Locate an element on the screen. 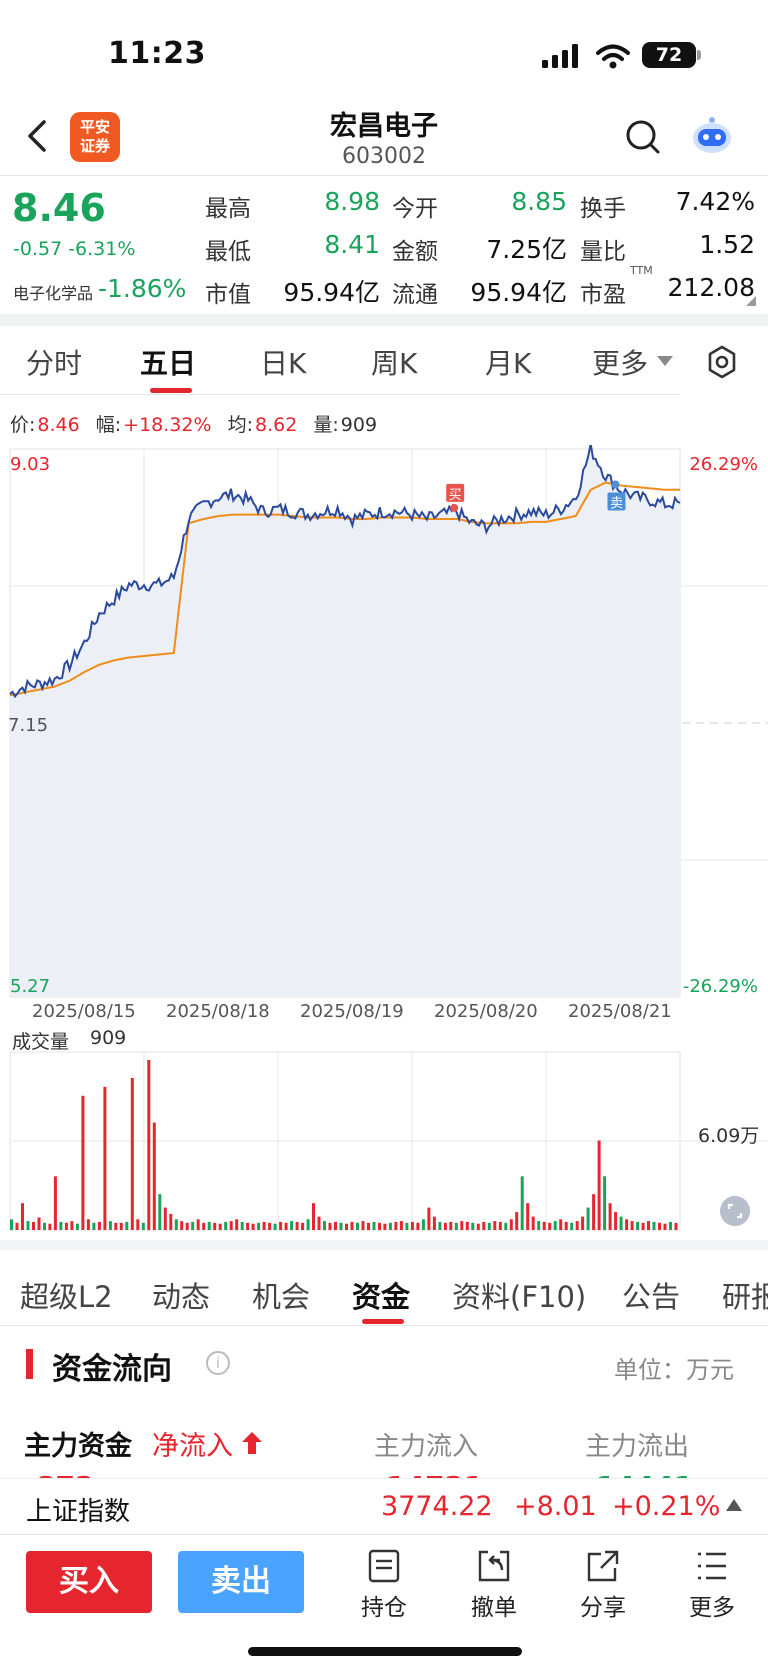 This screenshot has width=768, height=1669. inflow-header: 主力流入 is located at coordinates (426, 1447).